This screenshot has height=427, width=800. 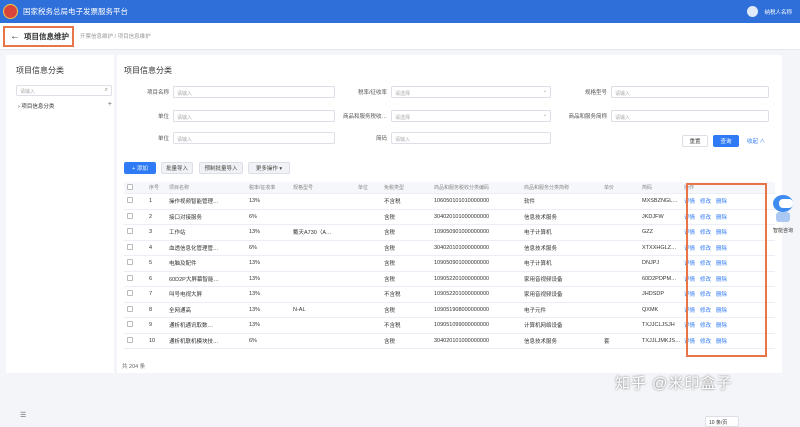 What do you see at coordinates (23, 415) in the screenshot?
I see `collapse-sidebar-icon: ☰` at bounding box center [23, 415].